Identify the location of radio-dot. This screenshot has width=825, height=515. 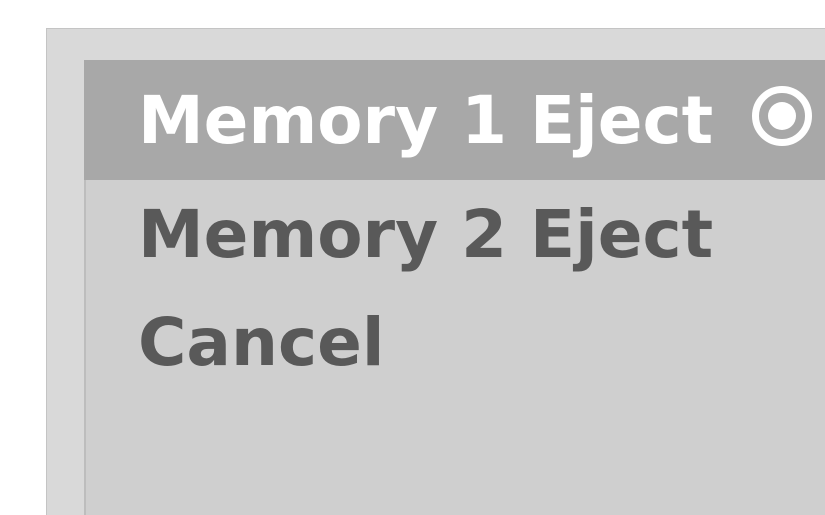
(782, 116).